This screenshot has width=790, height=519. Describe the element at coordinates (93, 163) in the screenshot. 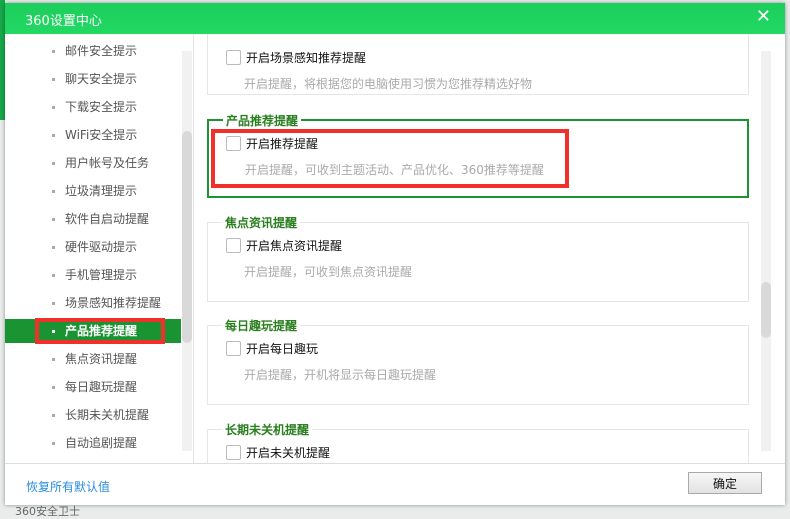

I see `sidebar-item: 用户帐号及任务` at that location.